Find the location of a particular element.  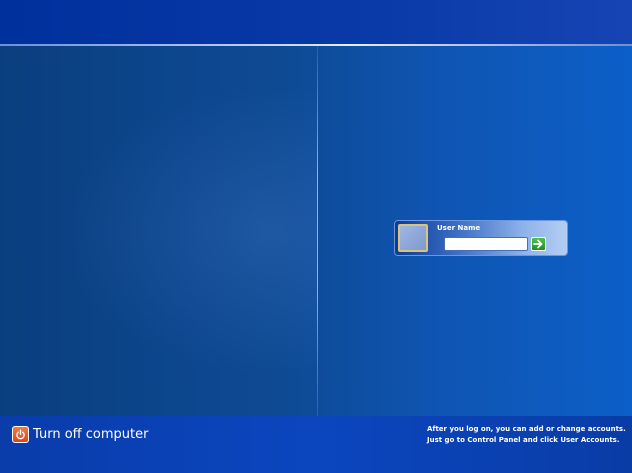

log-on-button is located at coordinates (538, 244).